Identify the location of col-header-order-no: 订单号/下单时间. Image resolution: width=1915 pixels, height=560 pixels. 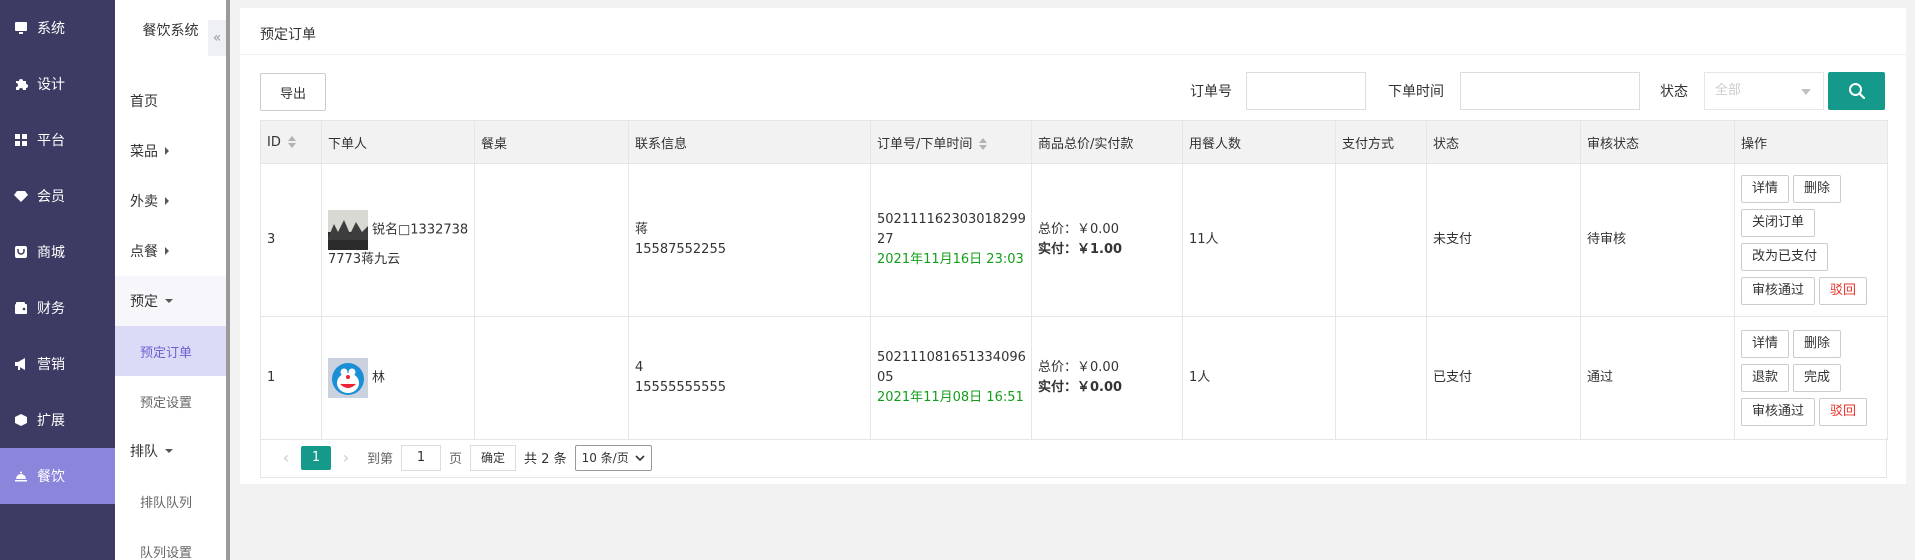
(951, 142).